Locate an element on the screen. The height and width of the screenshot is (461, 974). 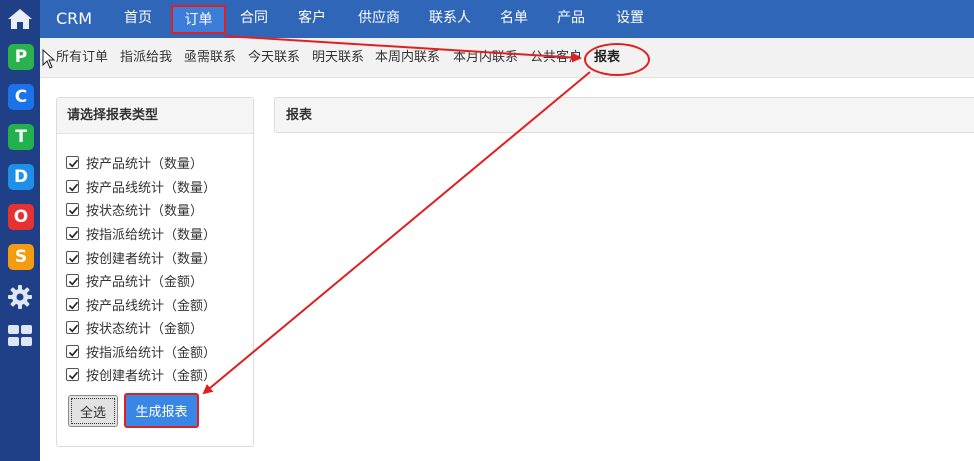
report-option: 按产品统计（金额） is located at coordinates (135, 280).